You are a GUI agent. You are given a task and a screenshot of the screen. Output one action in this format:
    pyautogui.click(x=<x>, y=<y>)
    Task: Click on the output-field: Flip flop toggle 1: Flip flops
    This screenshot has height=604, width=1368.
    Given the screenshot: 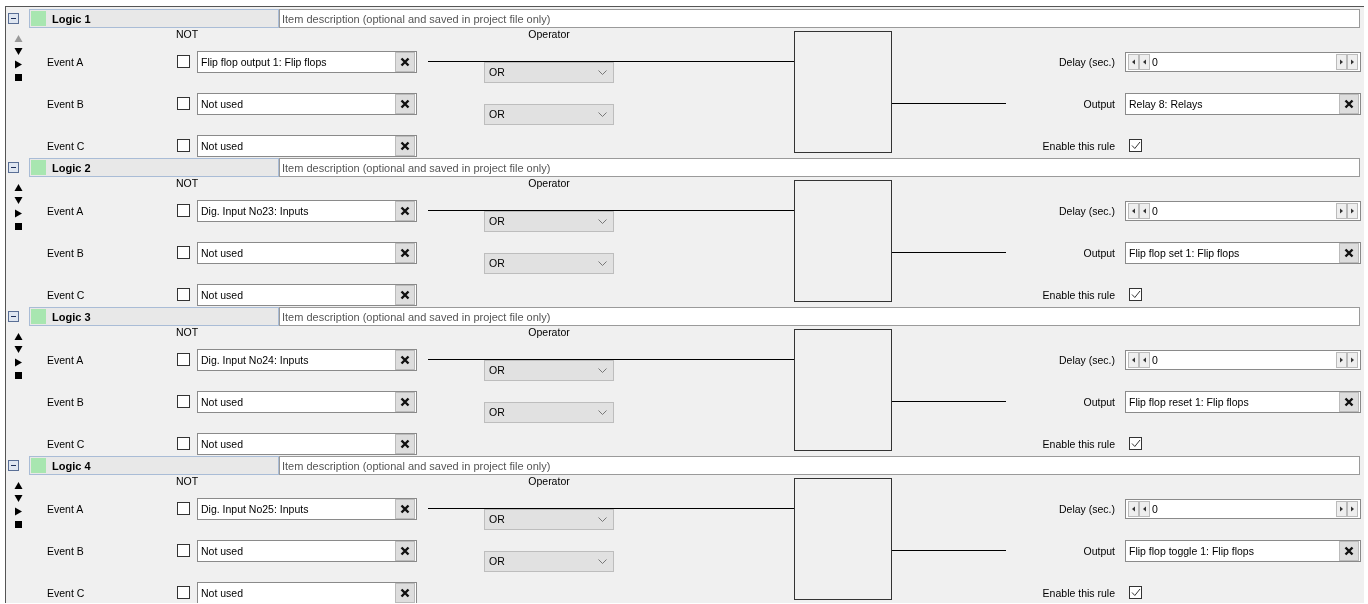 What is the action you would take?
    pyautogui.click(x=1243, y=550)
    